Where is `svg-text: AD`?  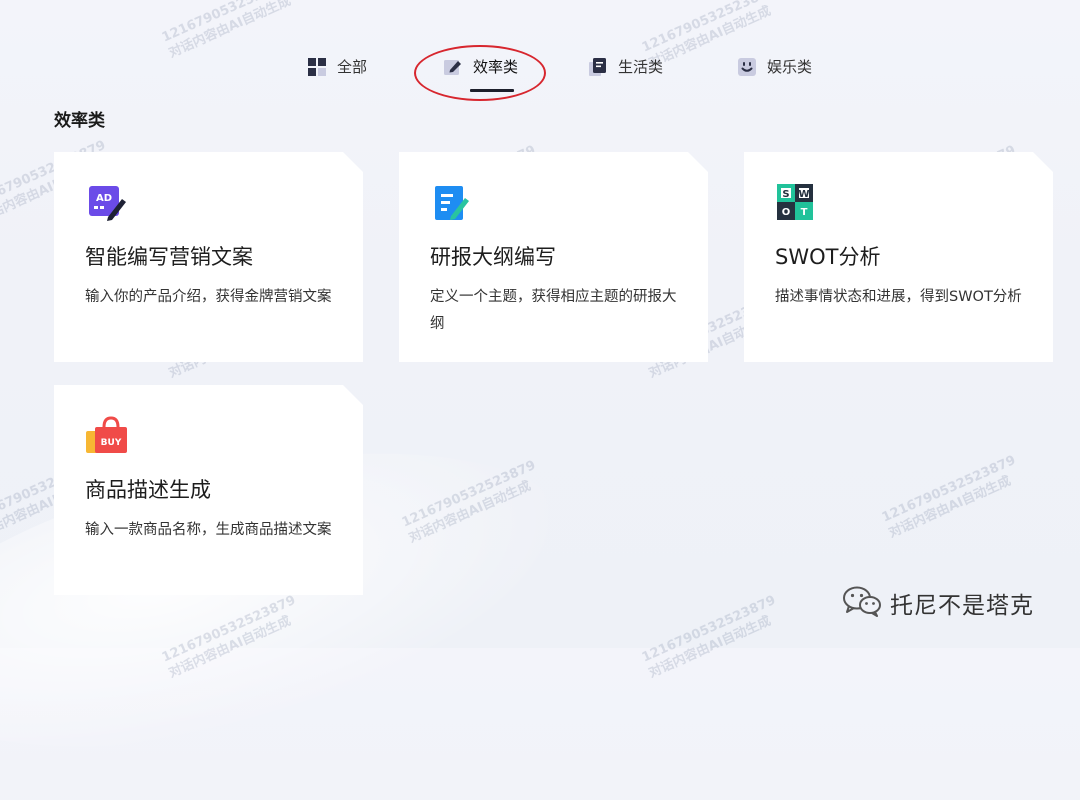
svg-text: AD is located at coordinates (104, 198).